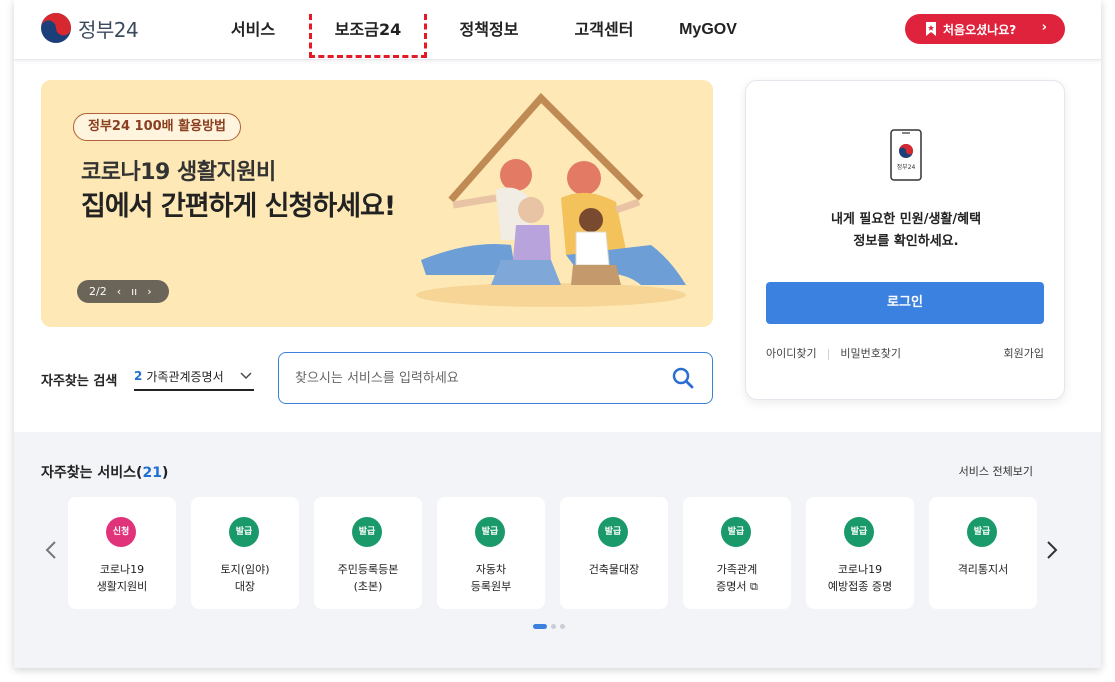 The image size is (1115, 682). What do you see at coordinates (368, 578) in the screenshot?
I see `service-name: 주민등록등본 (초본)` at bounding box center [368, 578].